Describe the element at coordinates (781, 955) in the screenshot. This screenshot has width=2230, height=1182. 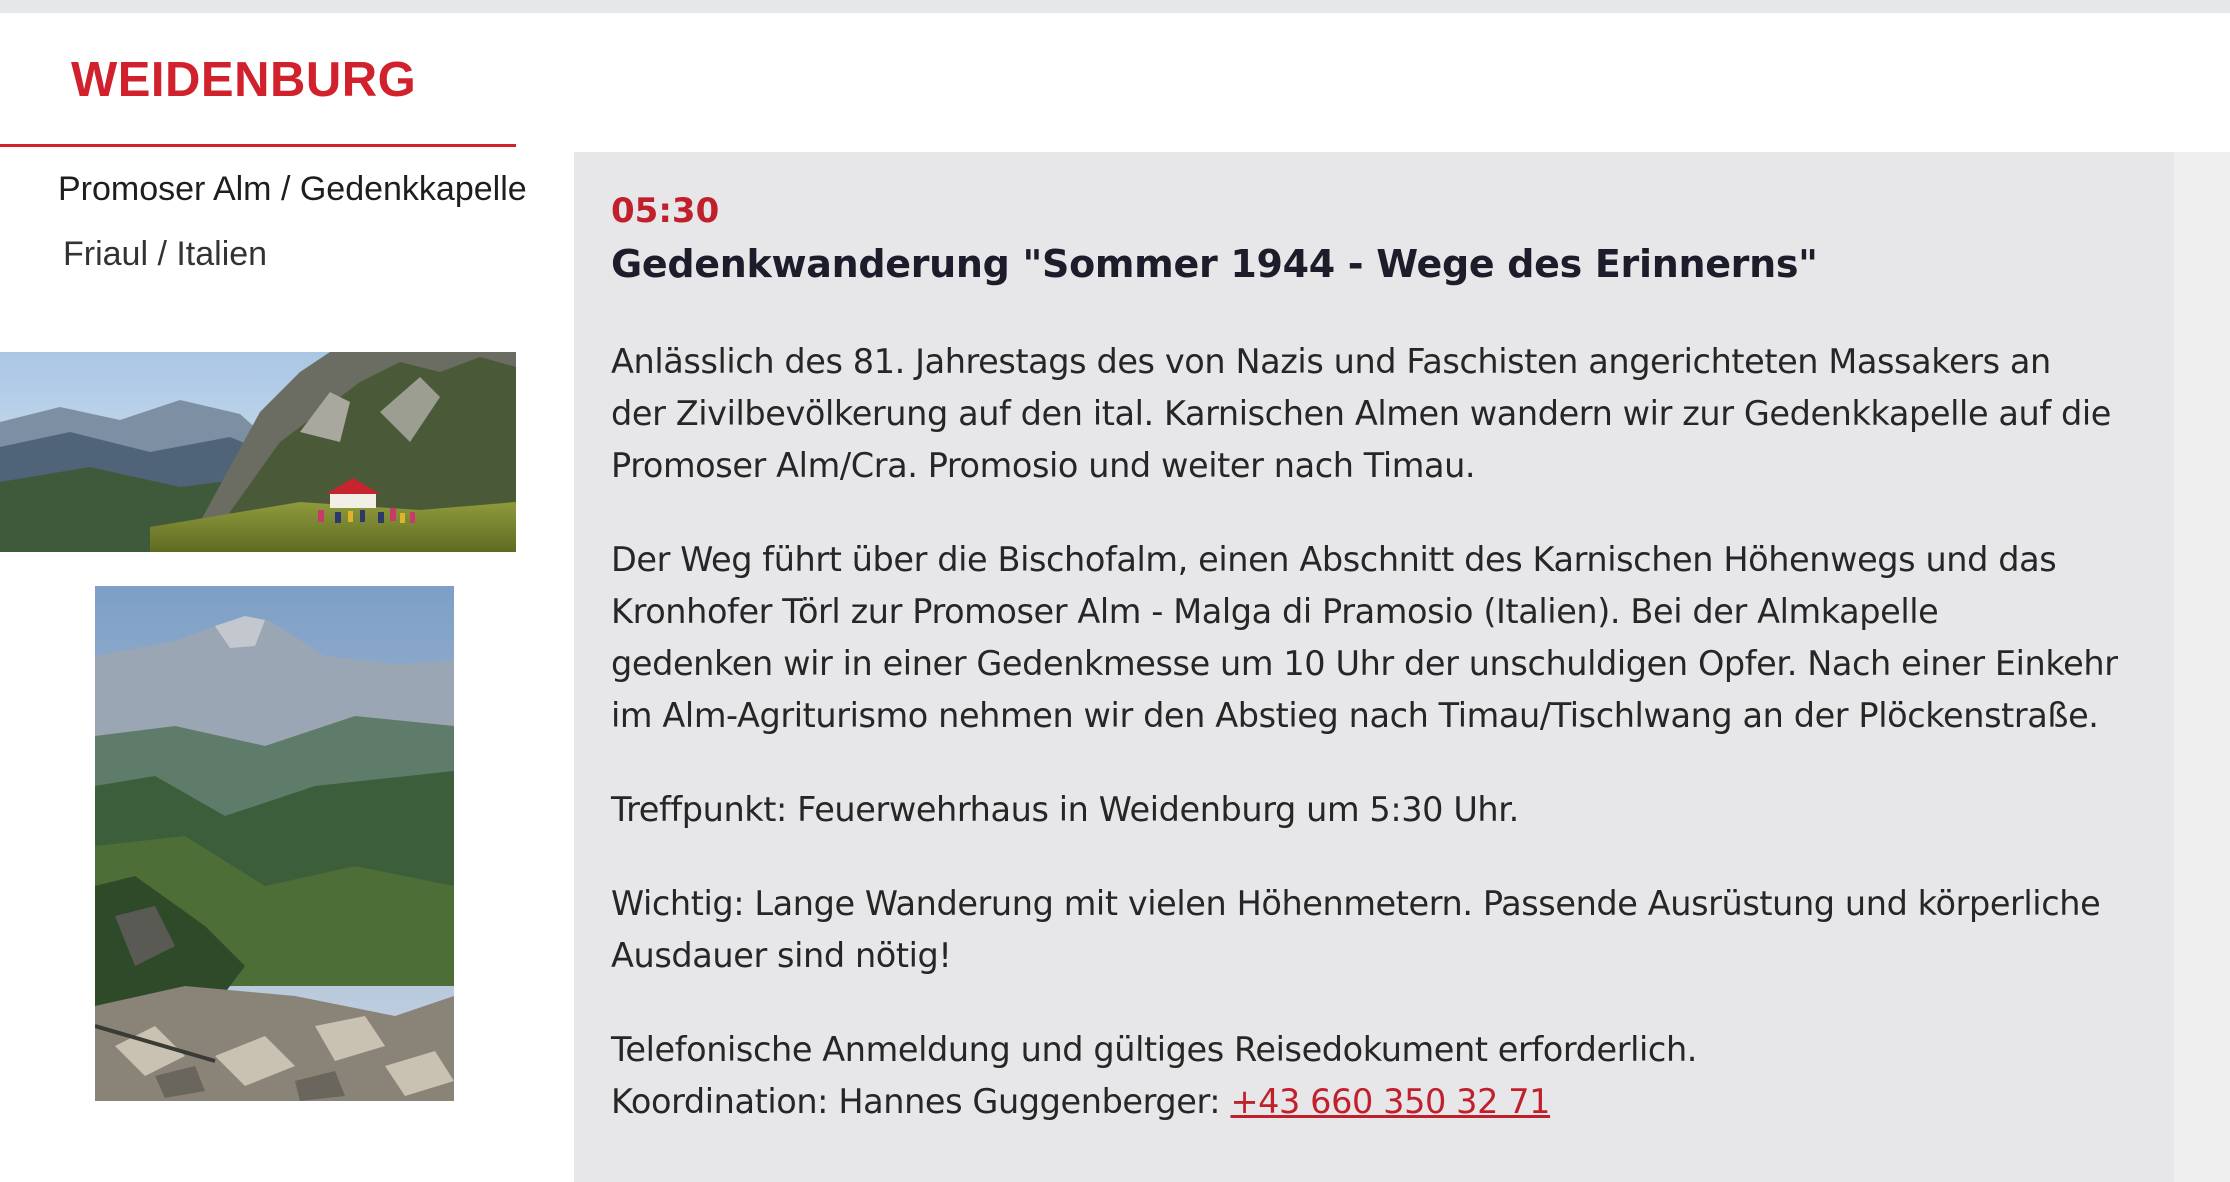
I see `text-line: Ausdauer sind nötig!` at that location.